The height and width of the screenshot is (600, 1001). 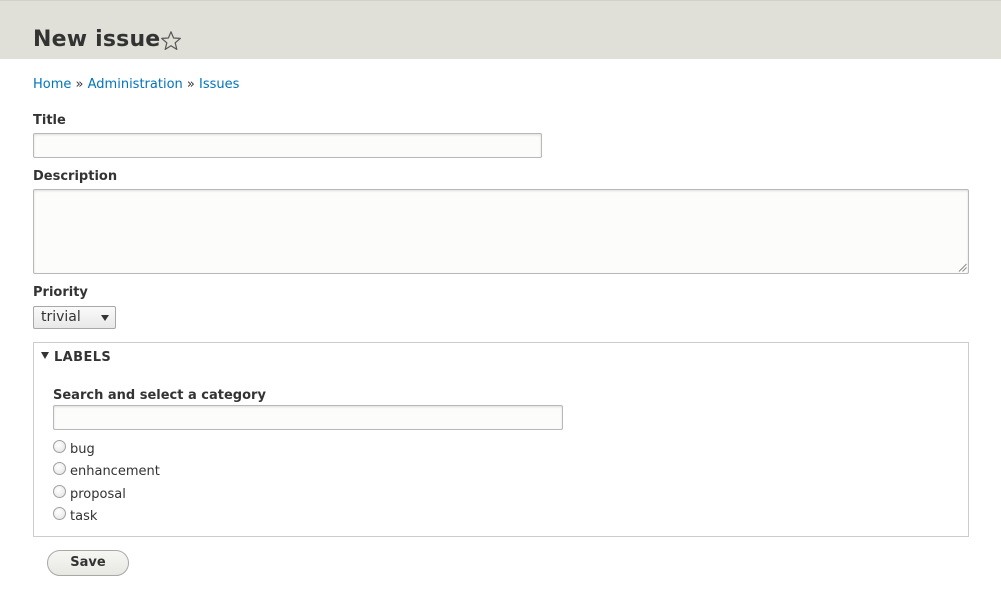 I want to click on page-header: New issue, so click(x=500, y=29).